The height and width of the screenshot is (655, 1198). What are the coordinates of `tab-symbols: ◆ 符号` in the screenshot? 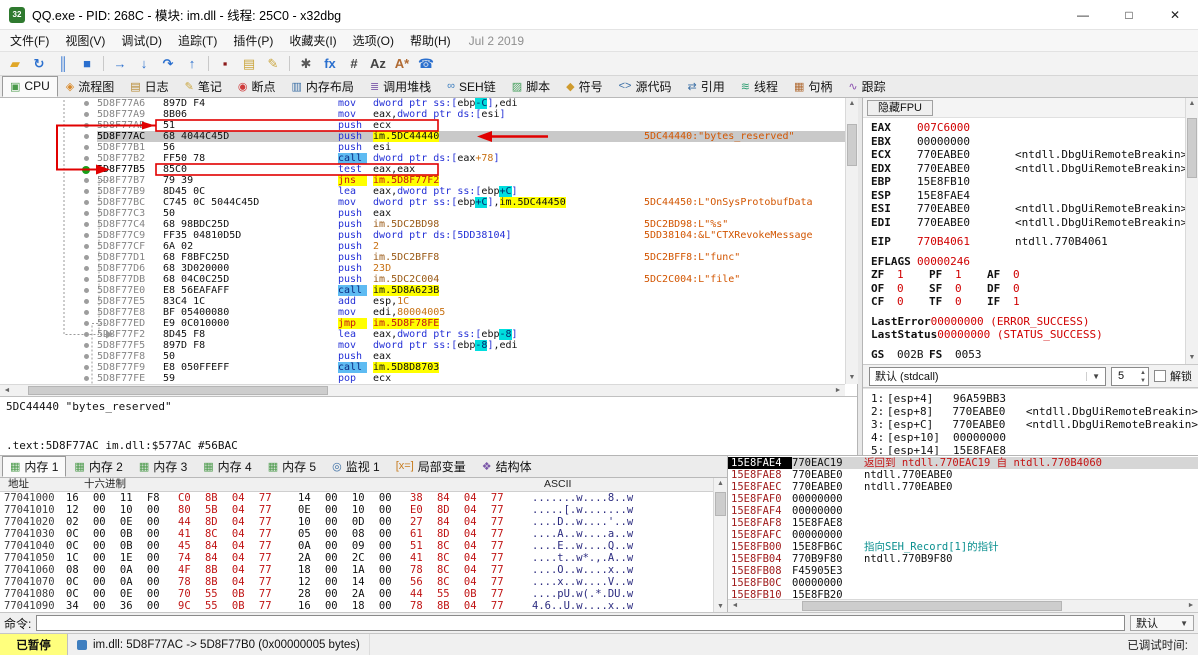 It's located at (584, 86).